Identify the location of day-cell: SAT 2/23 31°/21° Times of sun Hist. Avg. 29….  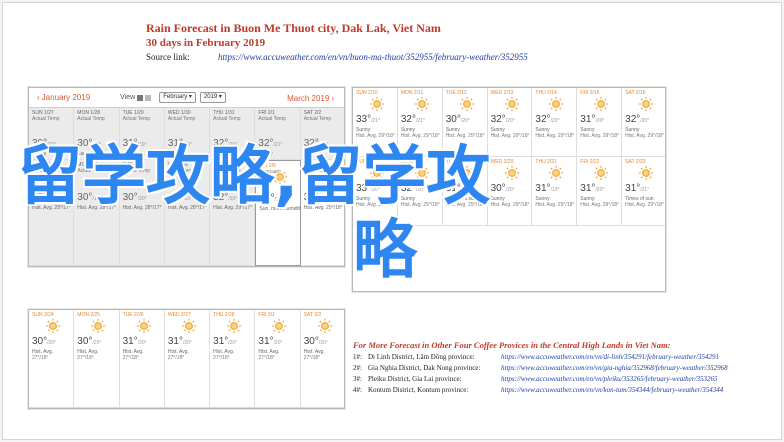
(643, 191).